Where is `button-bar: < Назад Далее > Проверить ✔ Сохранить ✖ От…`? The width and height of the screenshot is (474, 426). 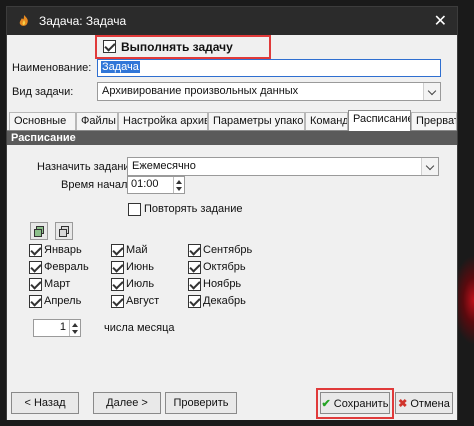
button-bar: < Назад Далее > Проверить ✔ Сохранить ✖ От… is located at coordinates (232, 401).